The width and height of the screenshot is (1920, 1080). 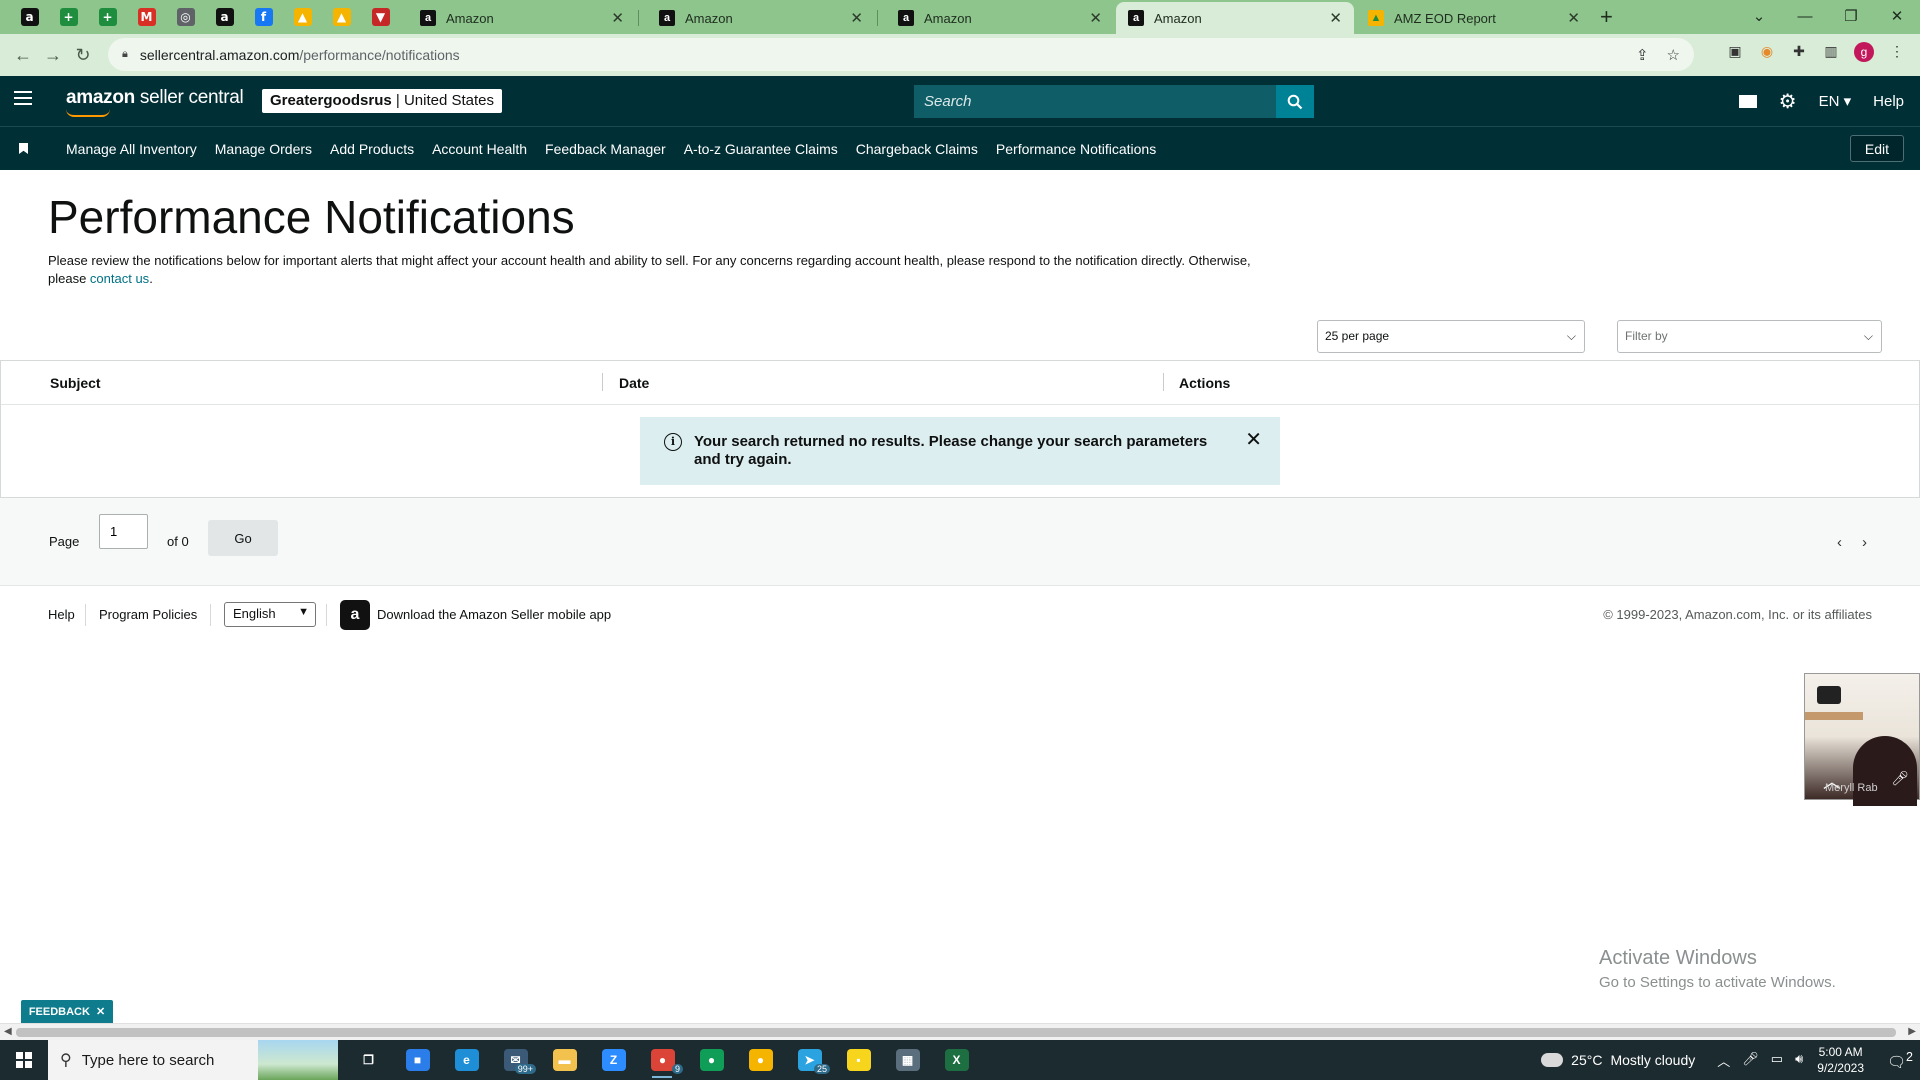 What do you see at coordinates (23, 55) in the screenshot?
I see `back-icon: ←` at bounding box center [23, 55].